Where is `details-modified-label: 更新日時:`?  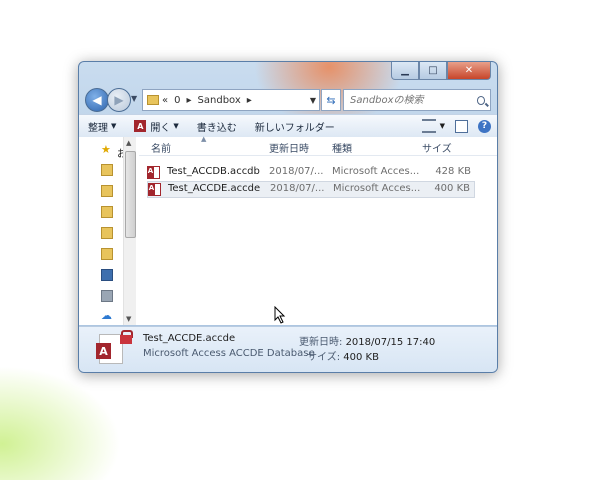 details-modified-label: 更新日時: is located at coordinates (321, 342).